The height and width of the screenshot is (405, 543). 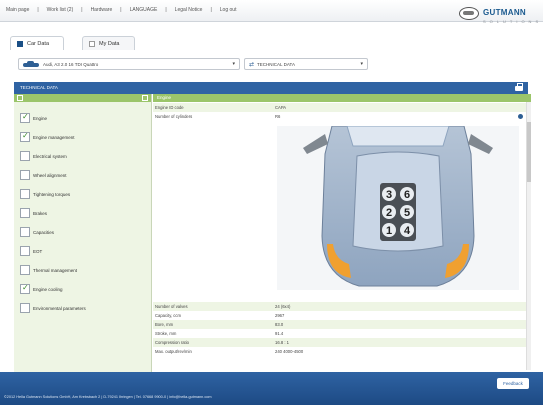 What do you see at coordinates (342, 98) in the screenshot?
I see `detail-header: Engine` at bounding box center [342, 98].